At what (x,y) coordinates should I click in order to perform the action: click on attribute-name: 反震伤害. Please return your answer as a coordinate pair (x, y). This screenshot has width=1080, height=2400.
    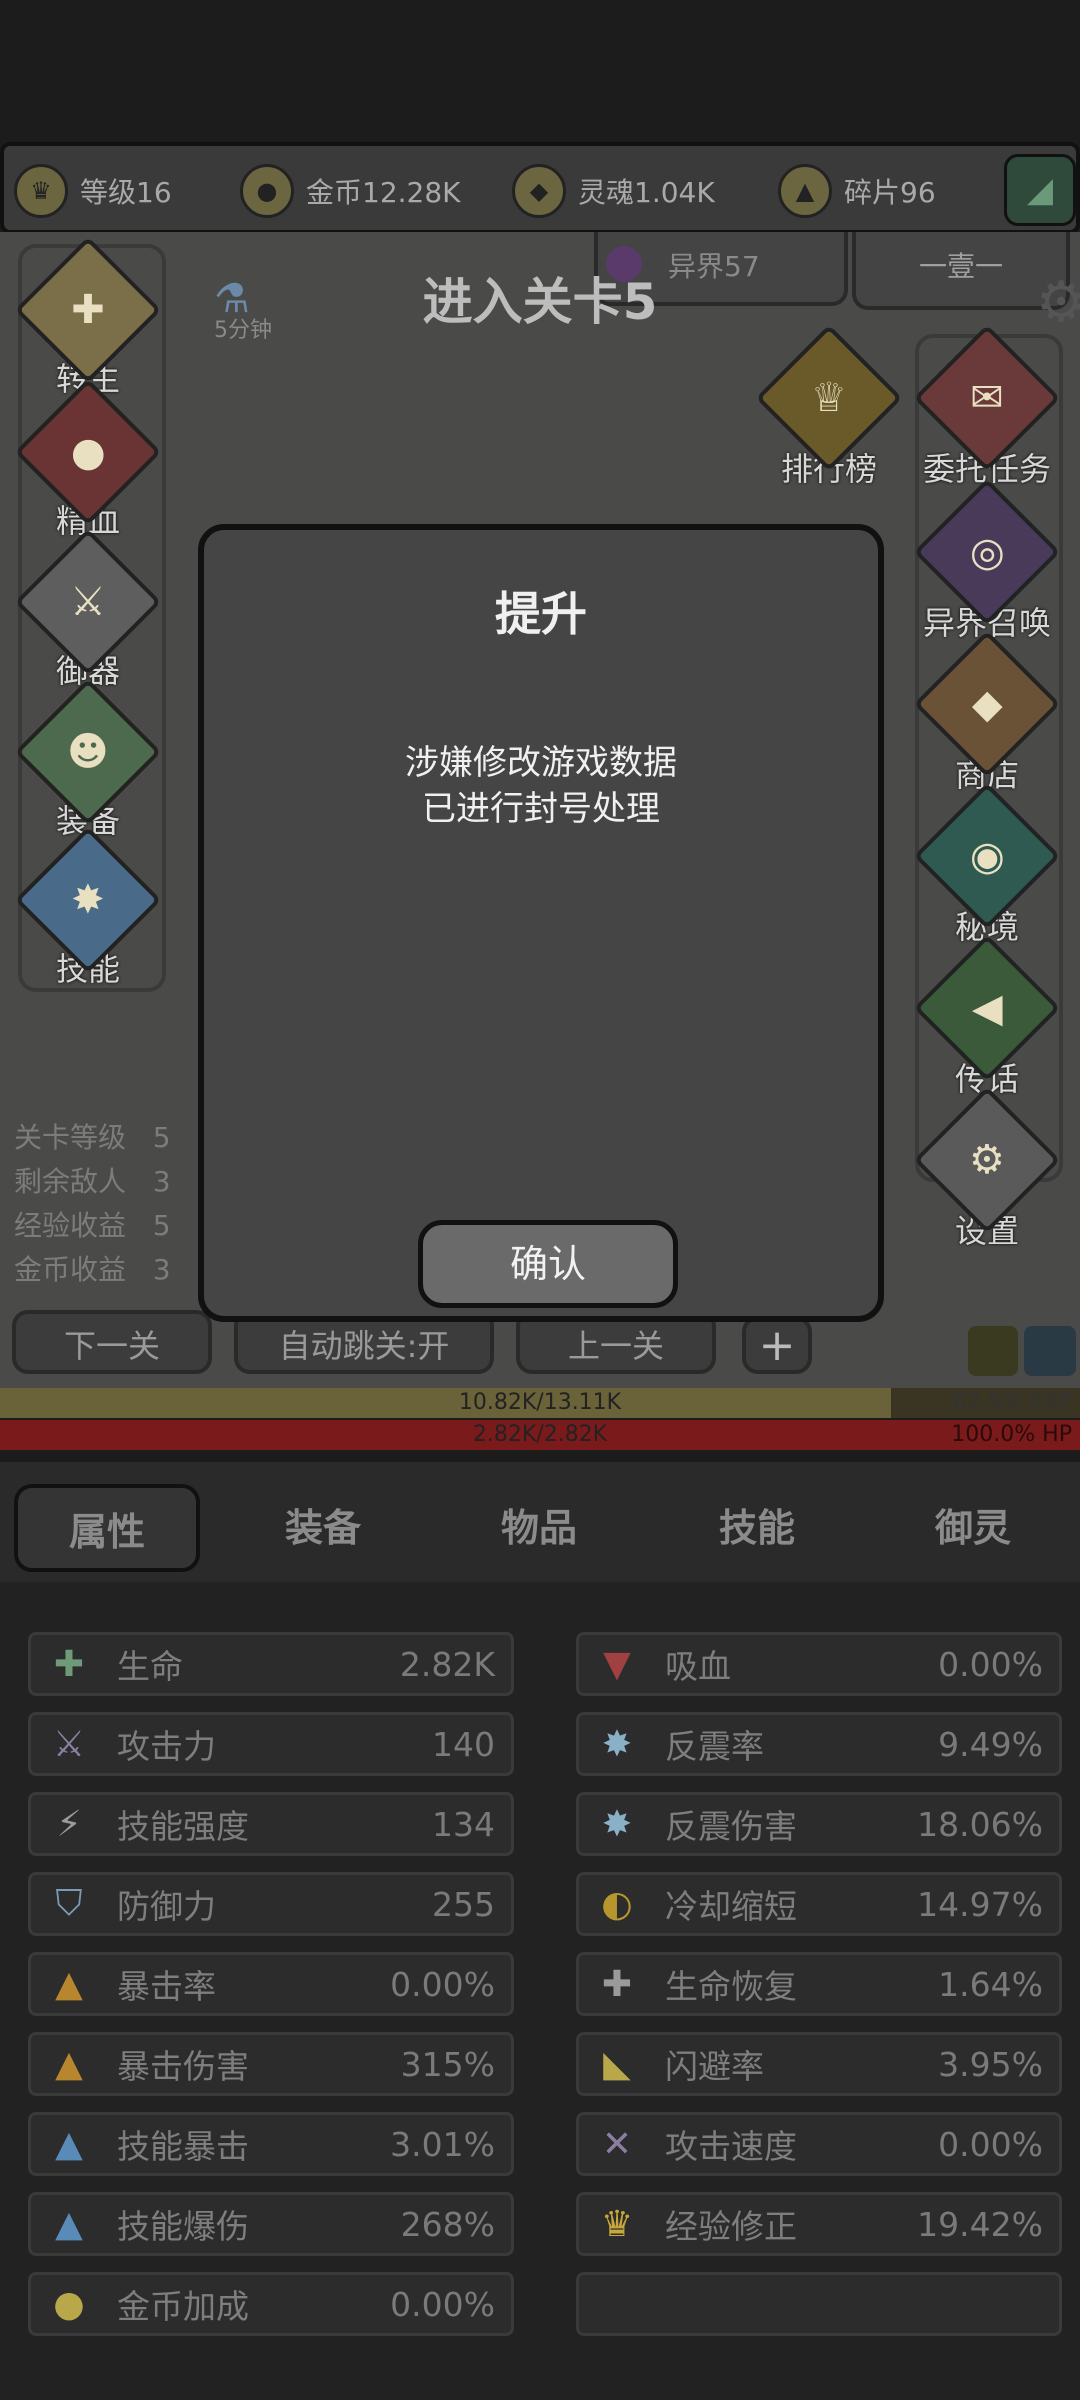
    Looking at the image, I should click on (731, 1826).